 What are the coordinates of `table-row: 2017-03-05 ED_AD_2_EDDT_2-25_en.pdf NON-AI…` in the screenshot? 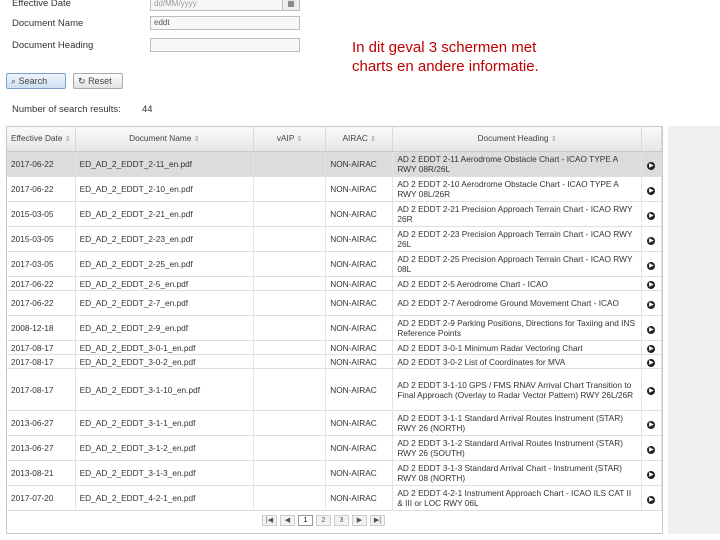 It's located at (335, 264).